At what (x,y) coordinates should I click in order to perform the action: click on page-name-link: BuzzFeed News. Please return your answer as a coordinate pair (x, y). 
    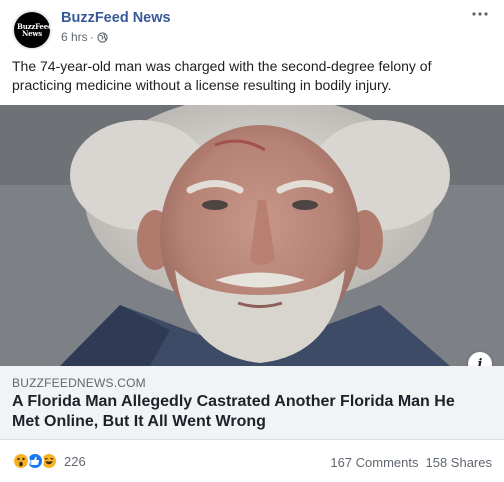
    Looking at the image, I should click on (116, 18).